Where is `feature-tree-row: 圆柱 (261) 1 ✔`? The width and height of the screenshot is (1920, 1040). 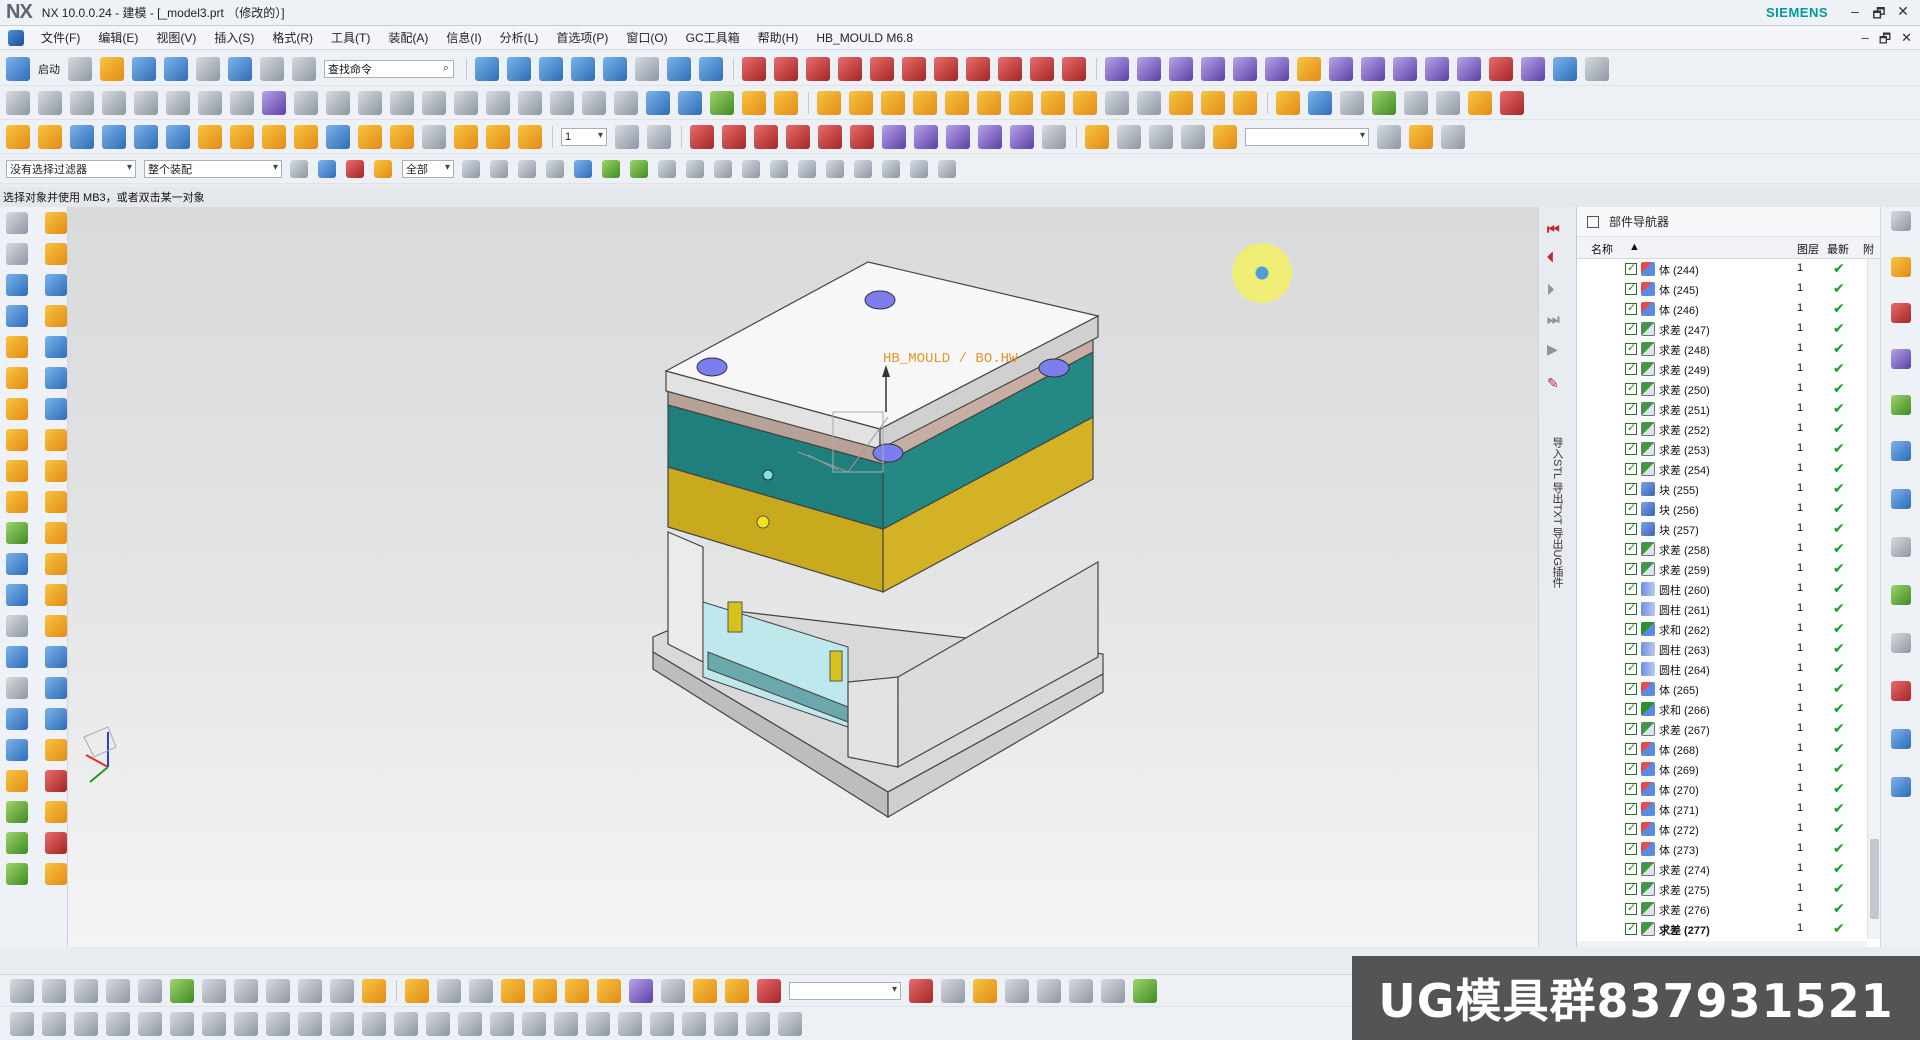 feature-tree-row: 圆柱 (261) 1 ✔ is located at coordinates (1722, 609).